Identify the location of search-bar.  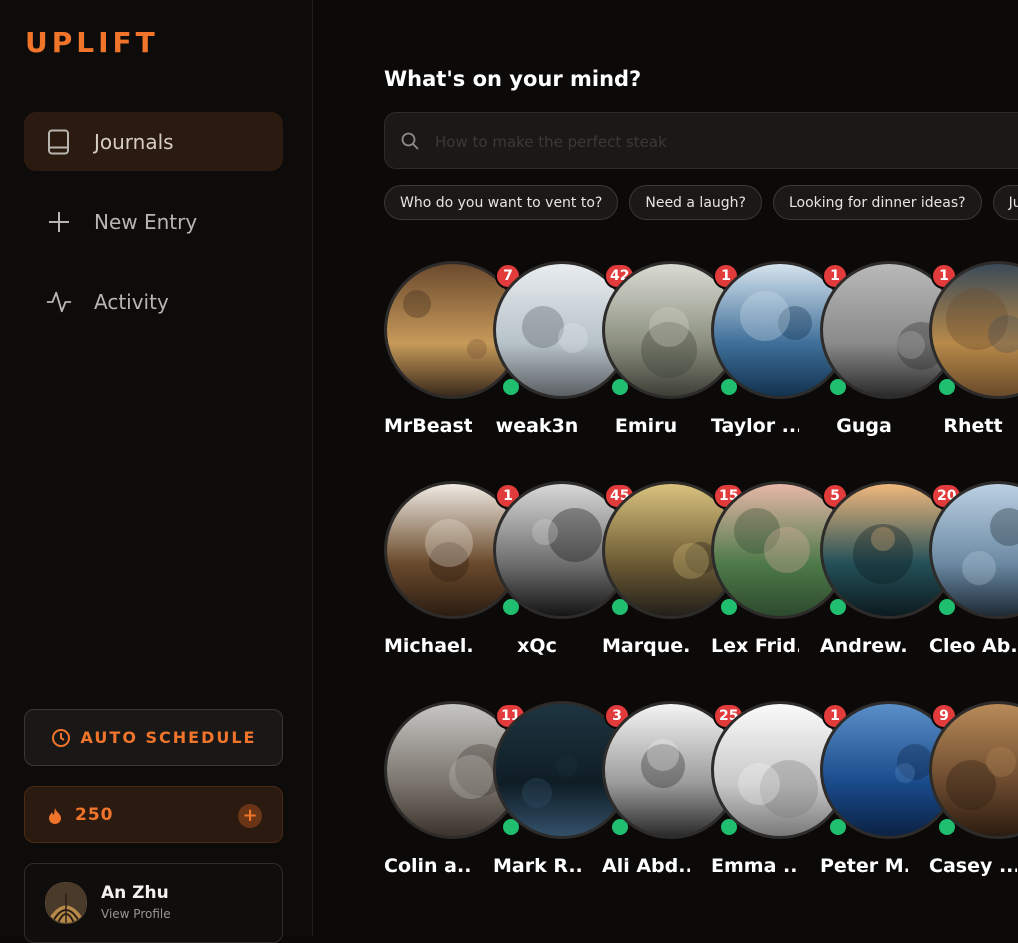
(701, 141).